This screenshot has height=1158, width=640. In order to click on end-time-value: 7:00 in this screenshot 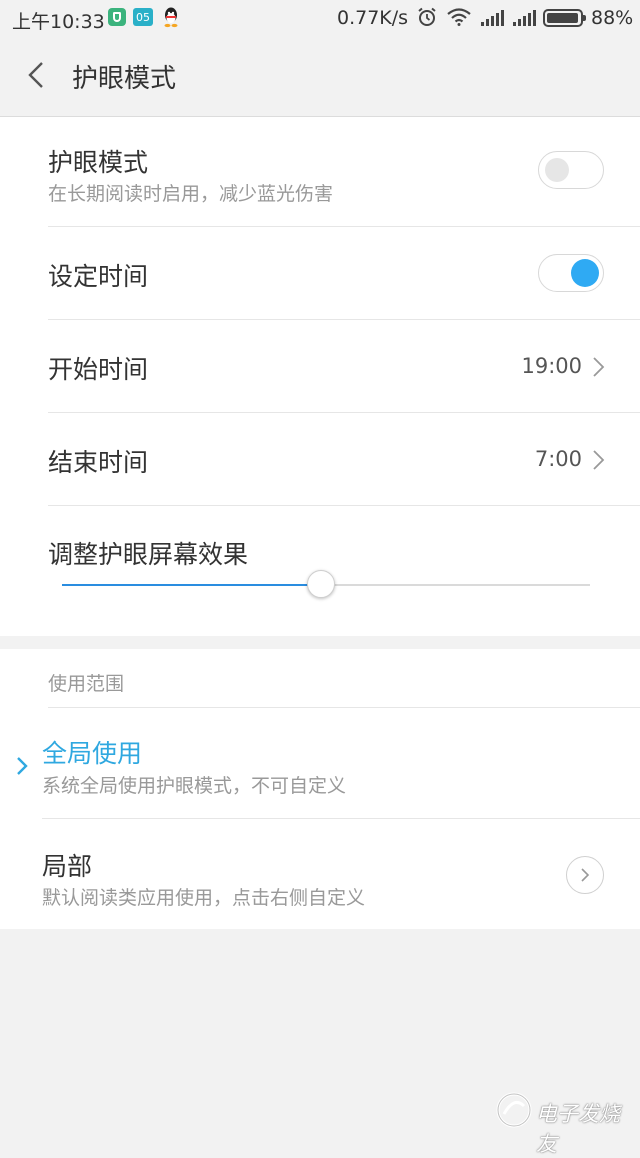, I will do `click(558, 459)`.